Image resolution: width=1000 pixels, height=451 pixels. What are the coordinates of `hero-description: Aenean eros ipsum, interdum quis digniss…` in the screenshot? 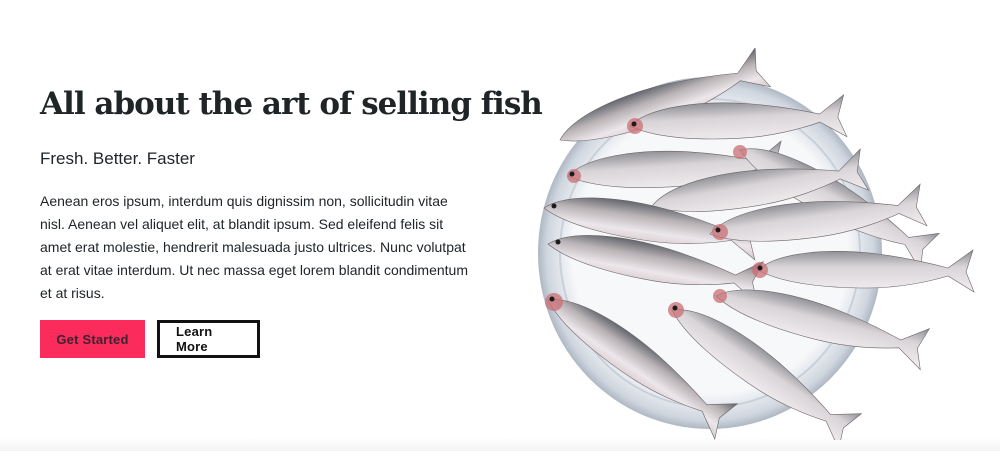 It's located at (254, 247).